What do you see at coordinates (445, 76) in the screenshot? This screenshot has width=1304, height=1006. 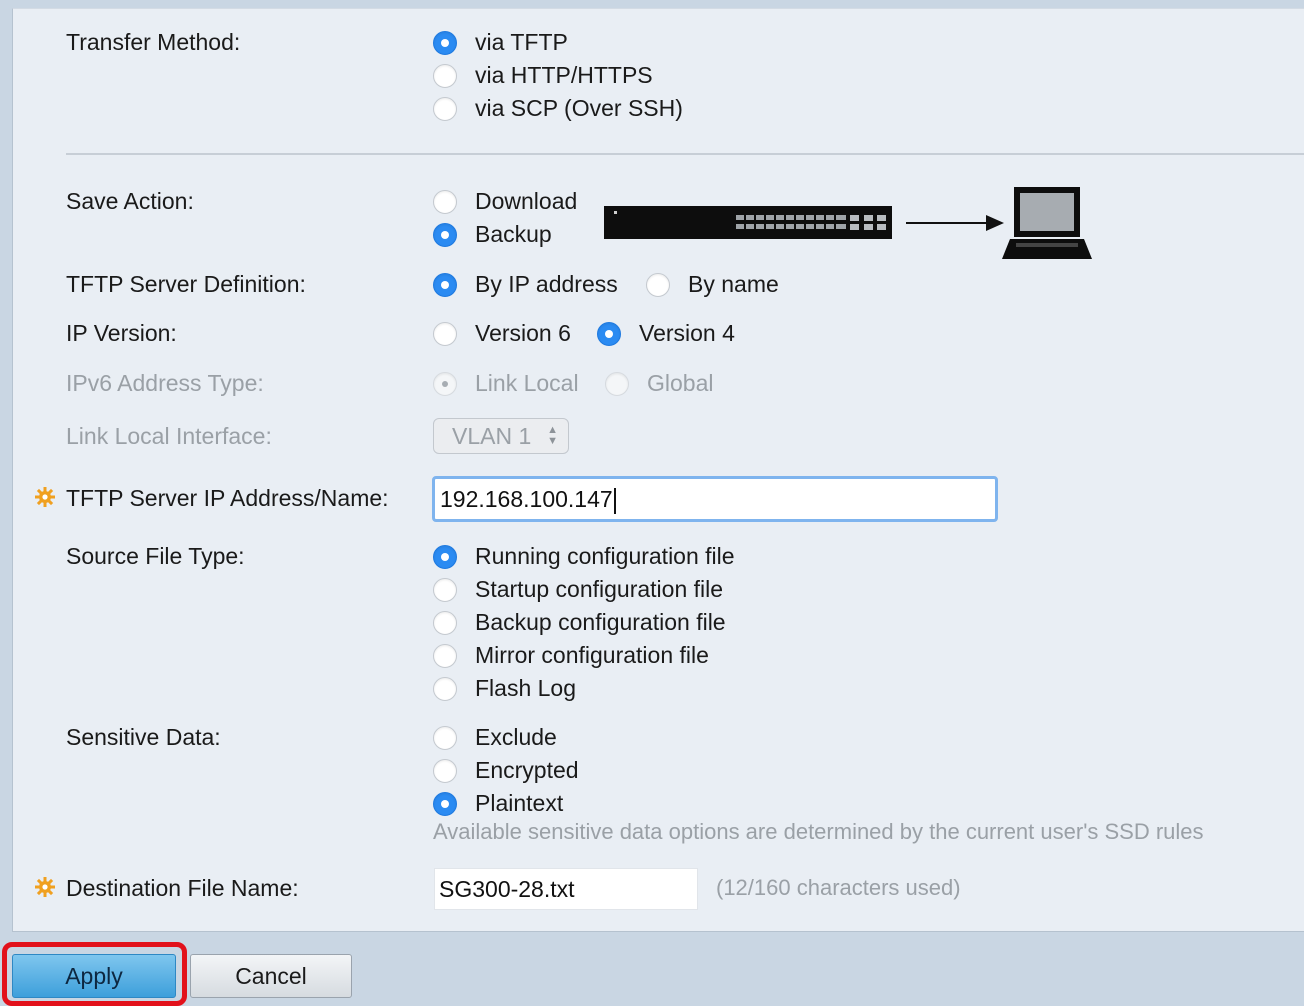 I see `radio-via-http-https` at bounding box center [445, 76].